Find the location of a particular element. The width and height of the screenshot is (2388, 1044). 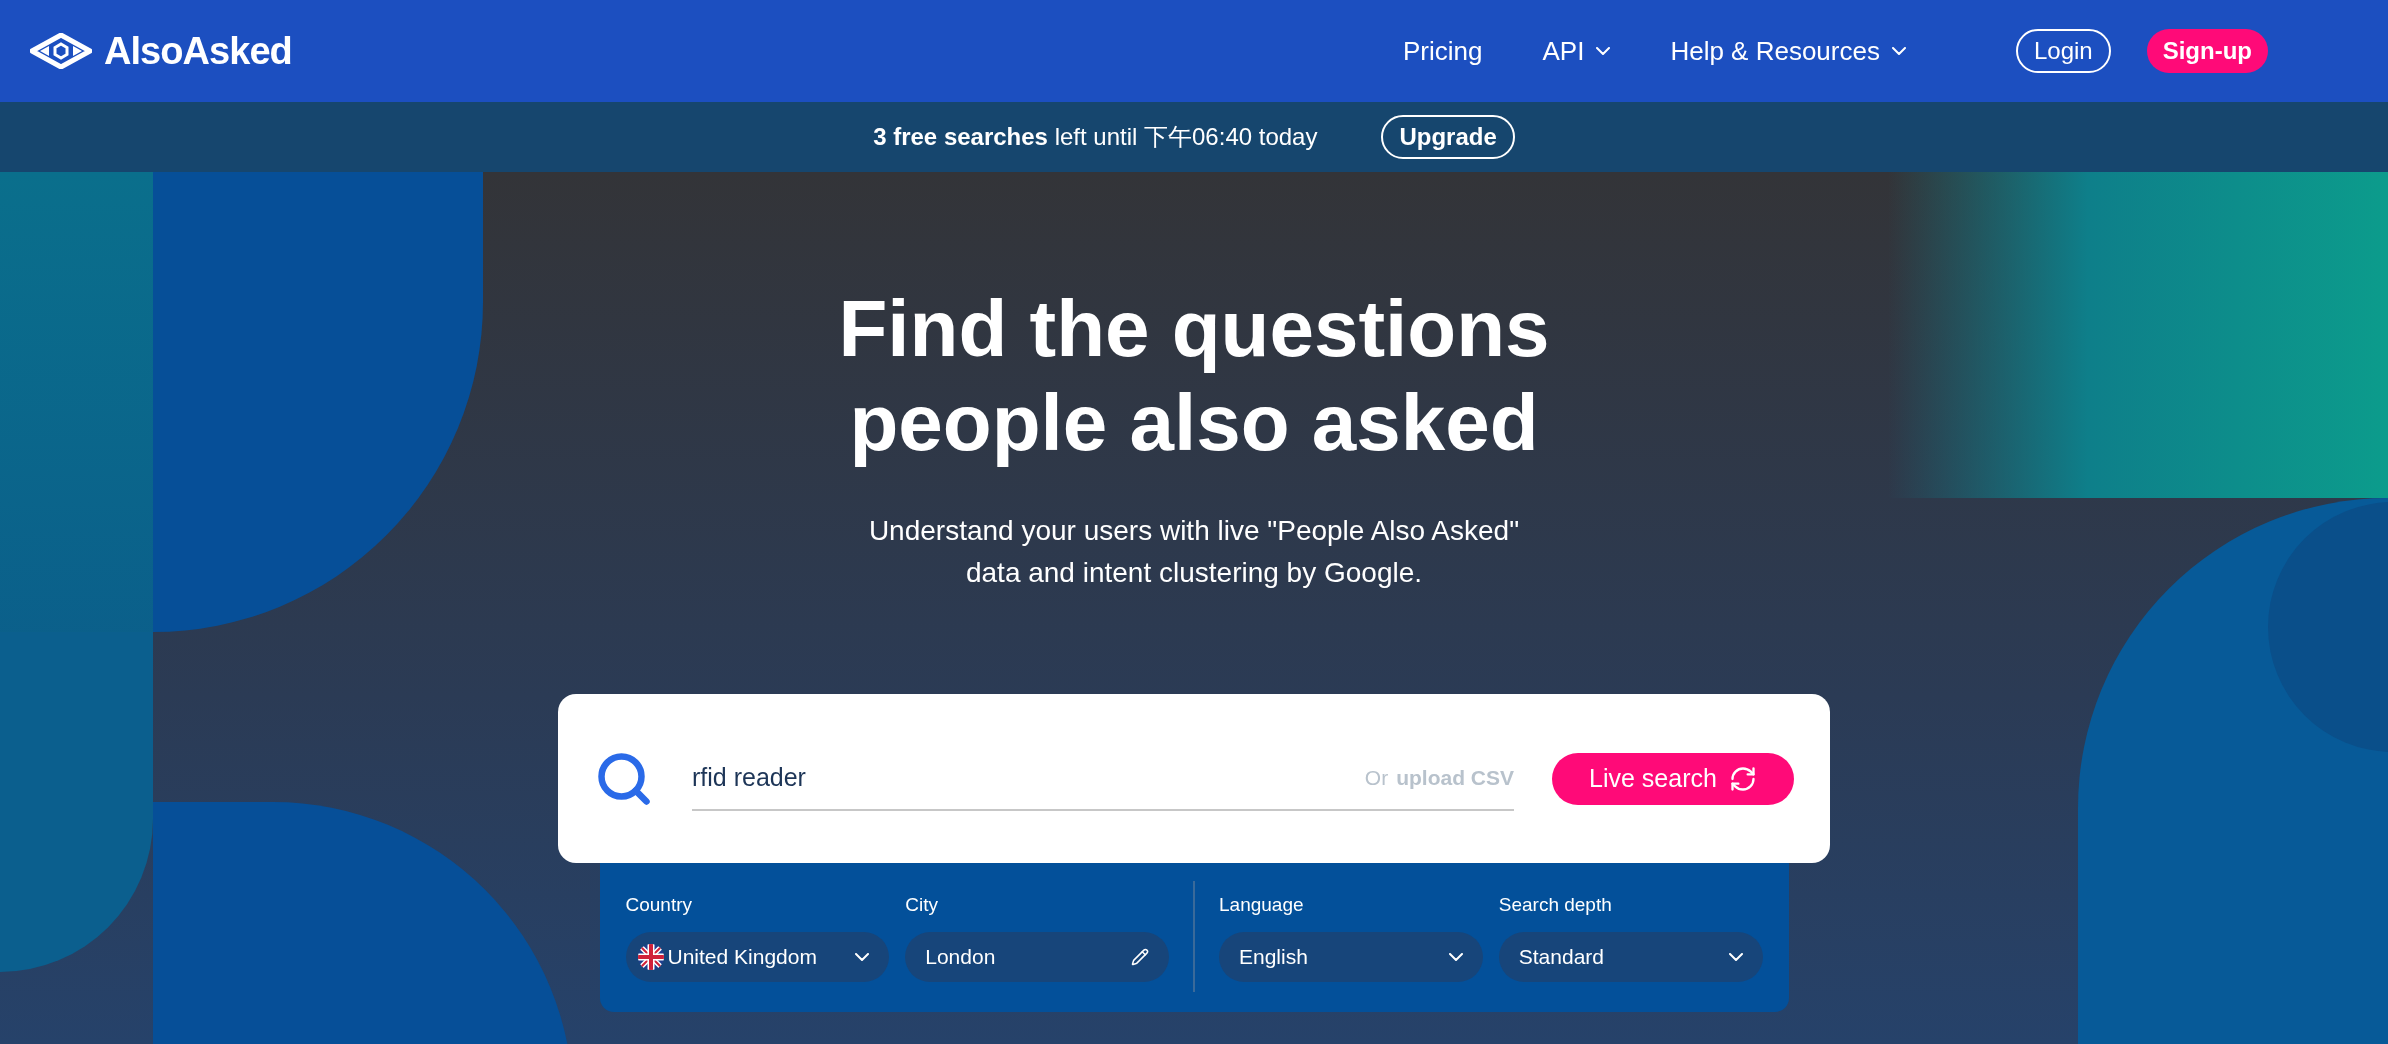

nav-link: API is located at coordinates (1576, 51).